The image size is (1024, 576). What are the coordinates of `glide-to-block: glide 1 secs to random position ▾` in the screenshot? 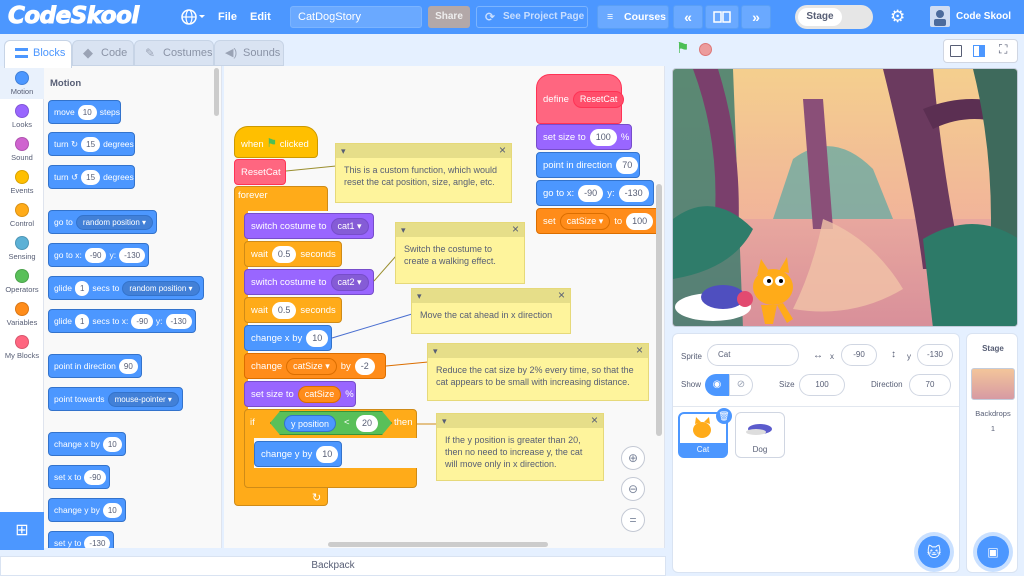 It's located at (126, 288).